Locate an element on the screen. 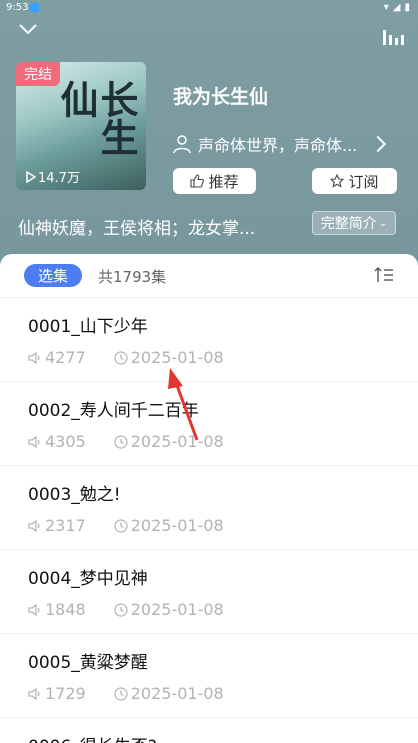  episode-item: 0001_山下少年 4277 2025-01-08 is located at coordinates (209, 340).